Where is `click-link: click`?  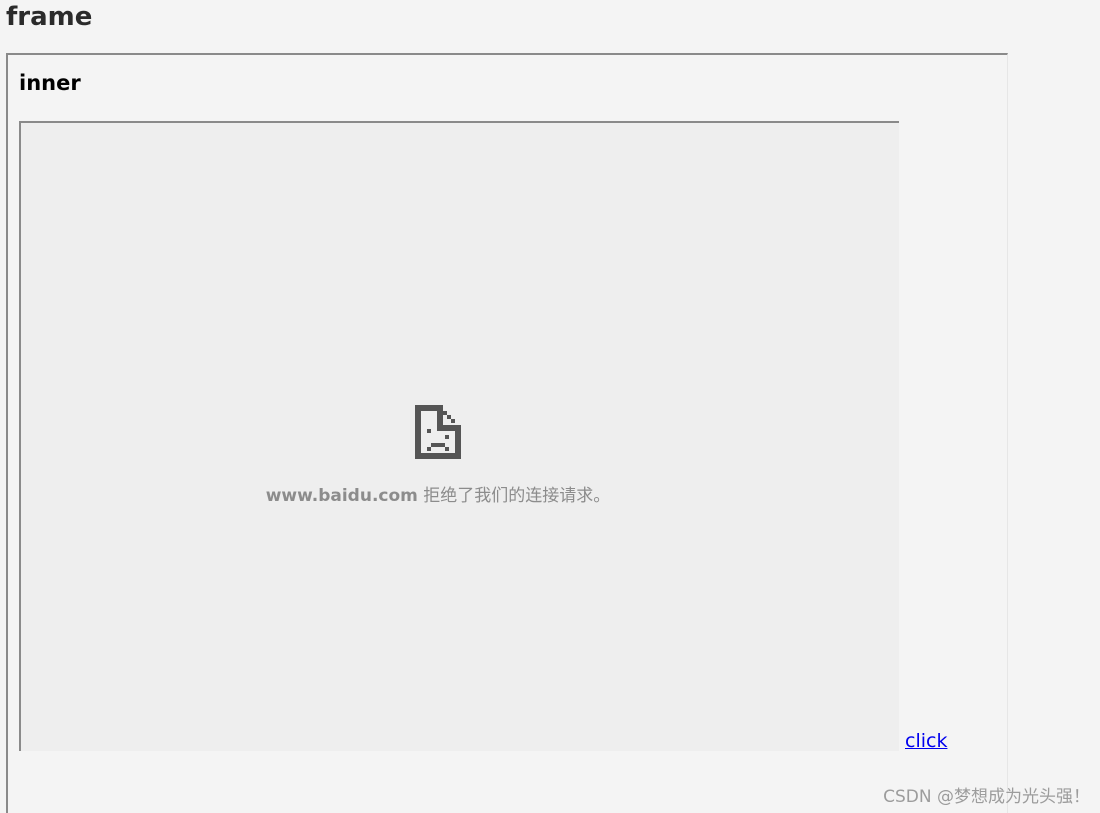 click-link: click is located at coordinates (926, 741).